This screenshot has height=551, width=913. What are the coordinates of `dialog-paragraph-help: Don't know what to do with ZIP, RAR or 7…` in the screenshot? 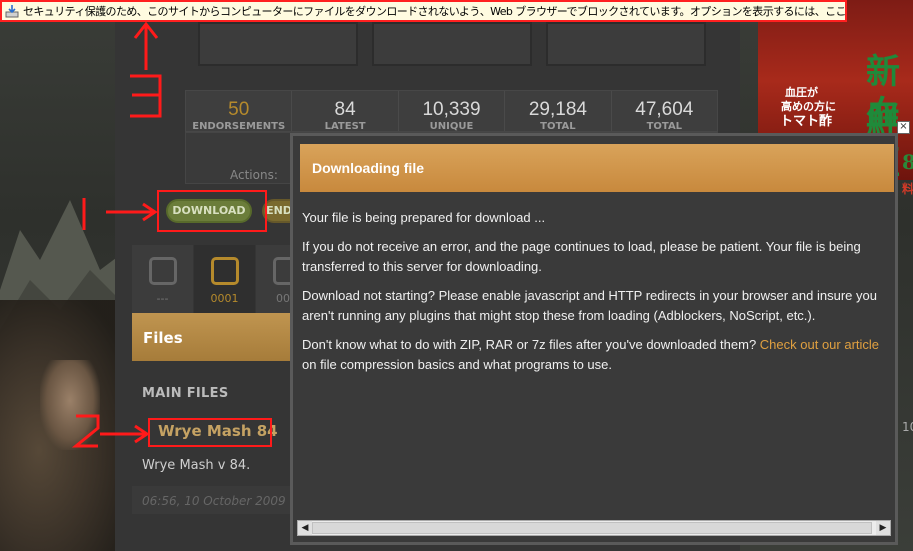 It's located at (597, 355).